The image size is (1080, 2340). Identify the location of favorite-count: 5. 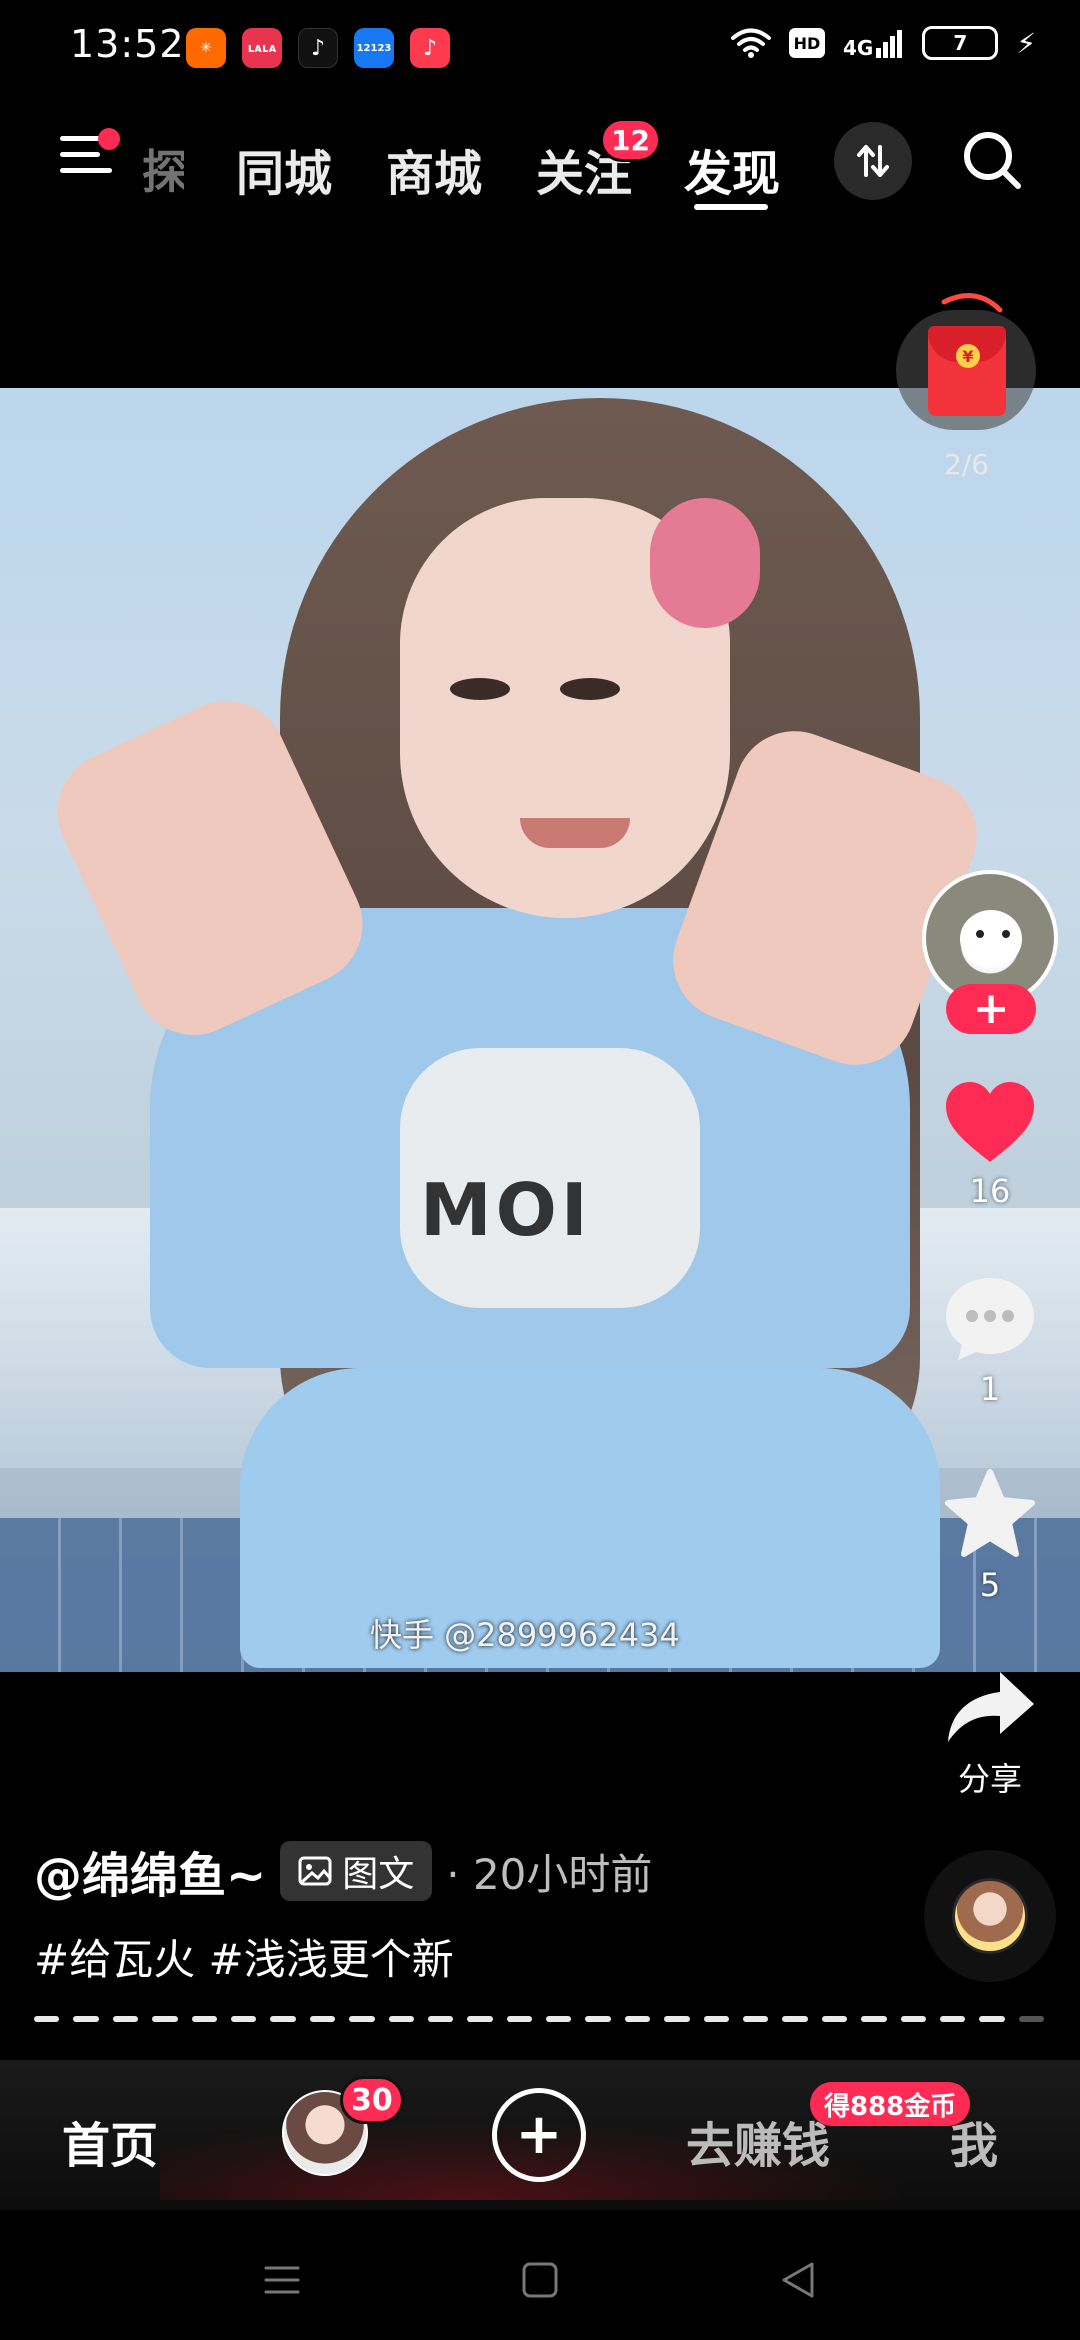
(990, 1585).